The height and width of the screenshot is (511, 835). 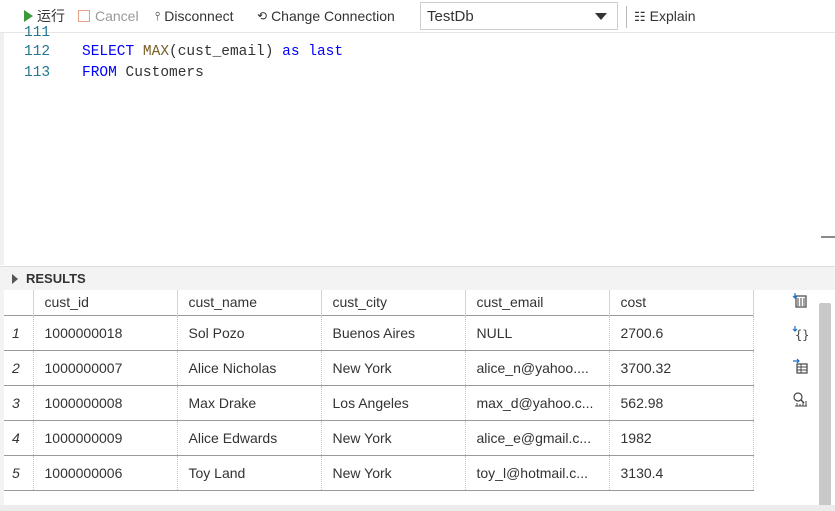 I want to click on save-excel-icon, so click(x=800, y=366).